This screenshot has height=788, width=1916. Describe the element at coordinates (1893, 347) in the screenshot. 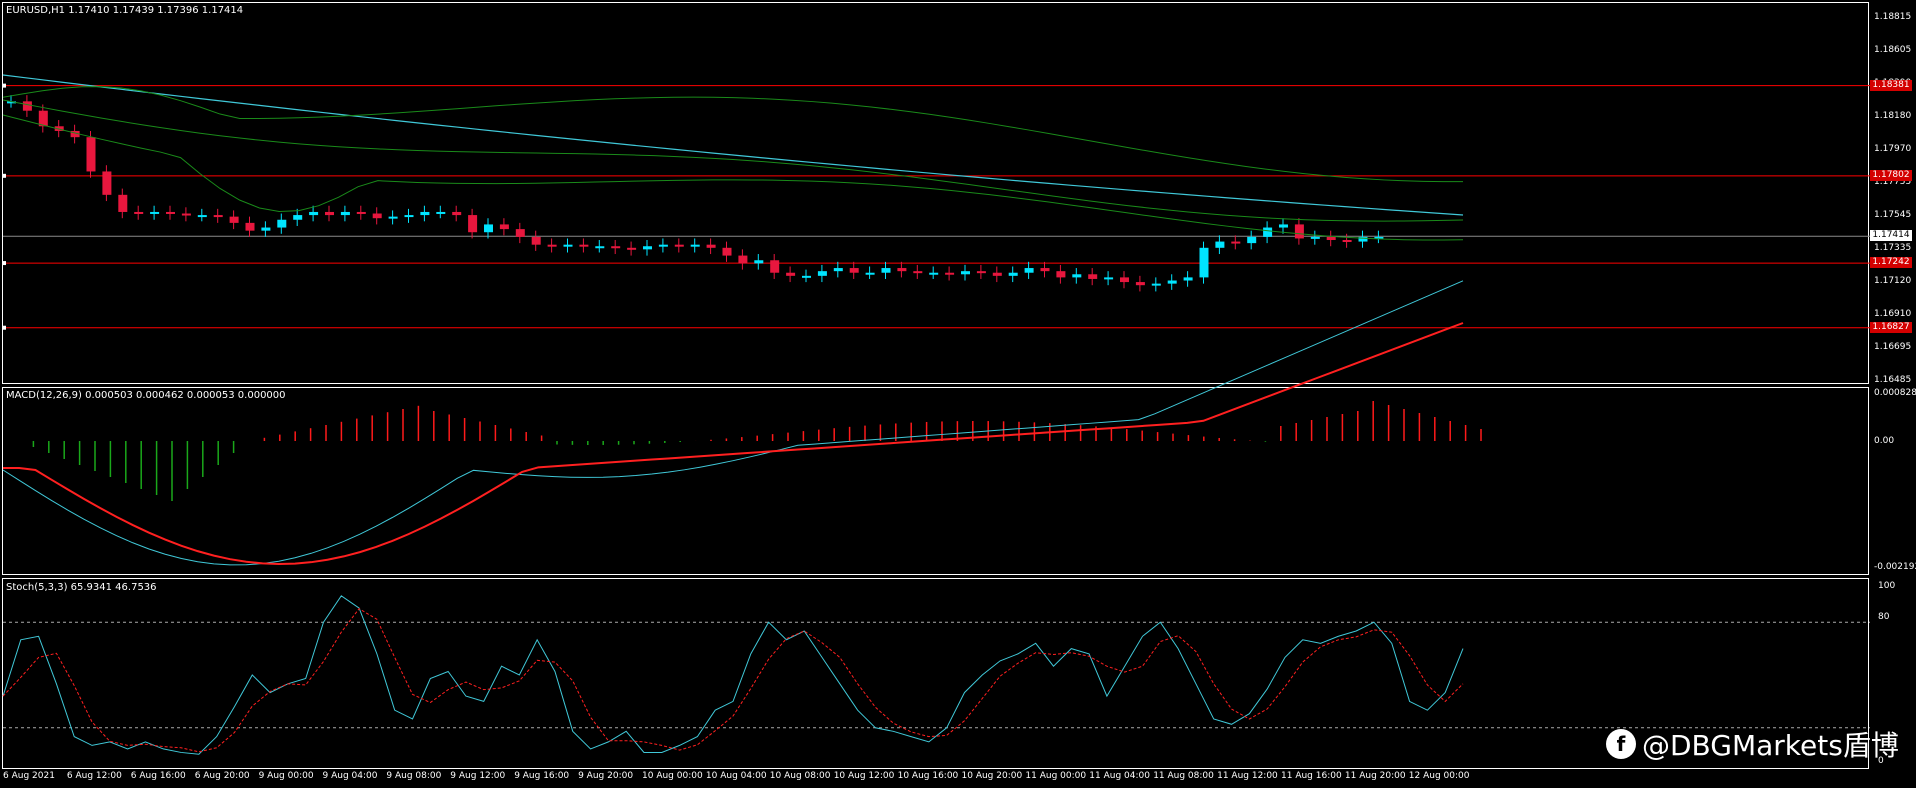

I see `price-scale-label: 1.16695` at that location.